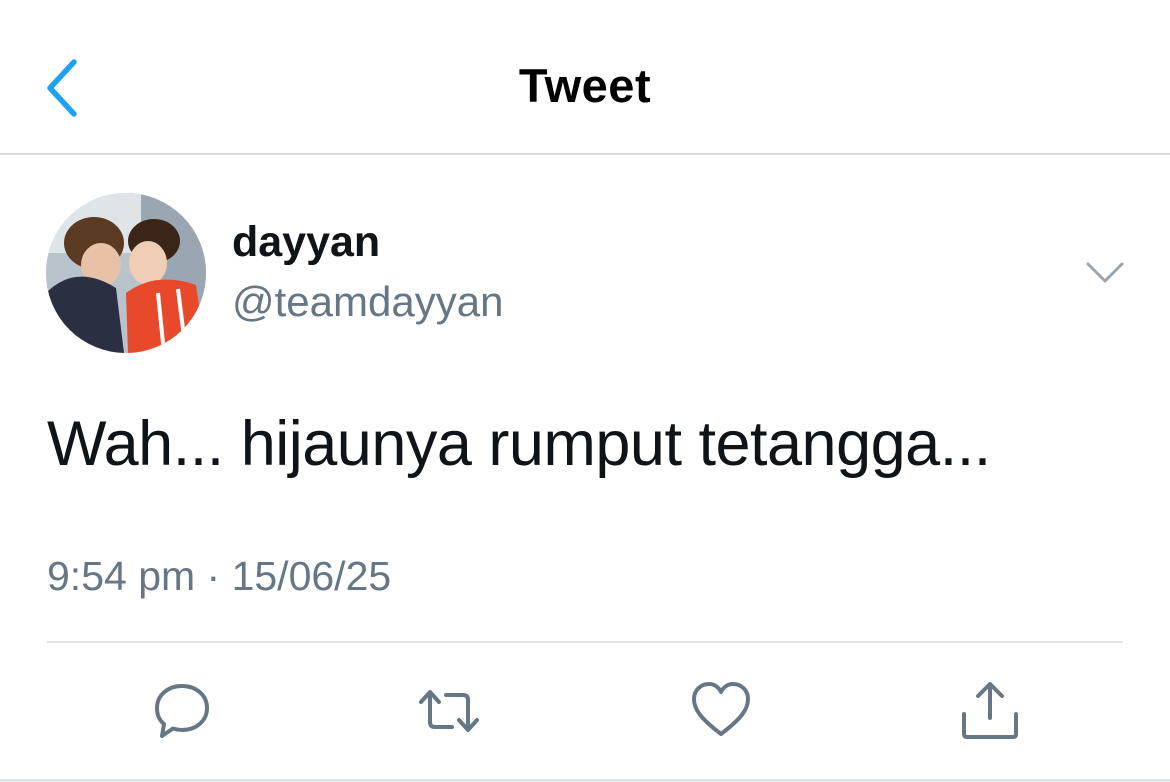 Image resolution: width=1170 pixels, height=782 pixels. I want to click on retweet-button, so click(449, 711).